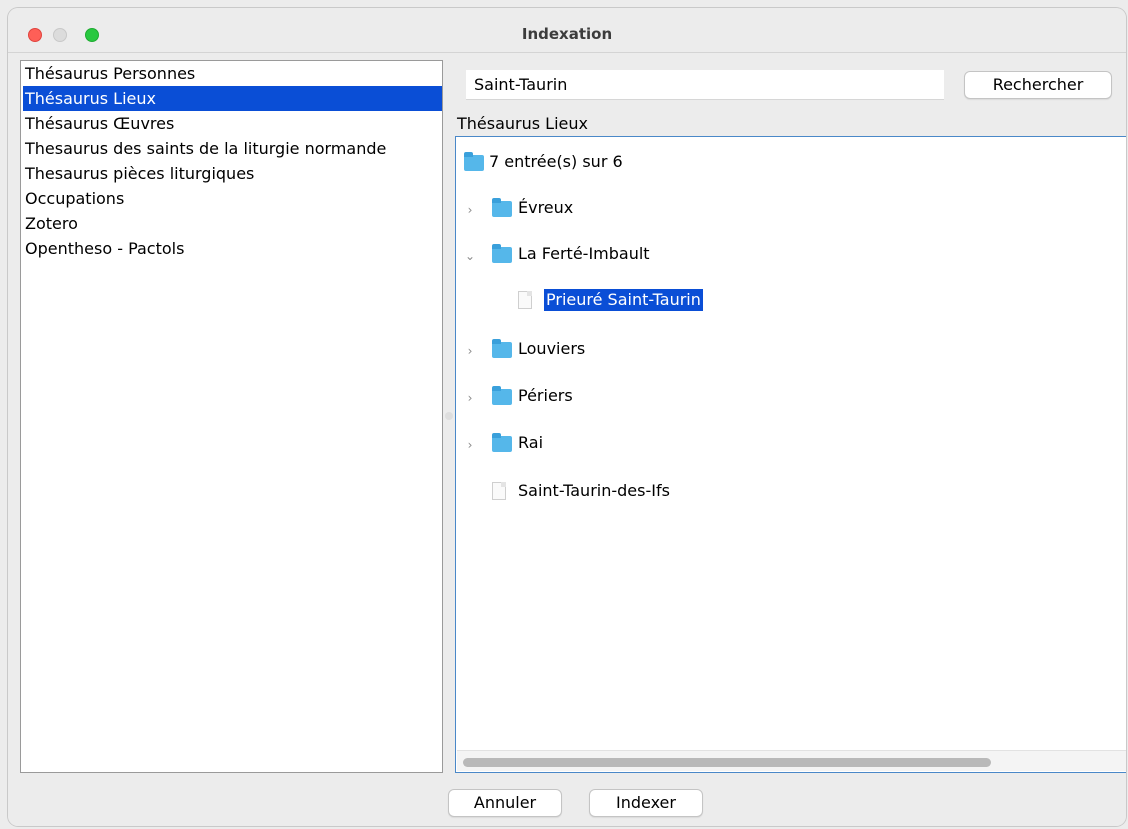 The height and width of the screenshot is (829, 1128). Describe the element at coordinates (470, 256) in the screenshot. I see `chevron-down-icon: ⌄` at that location.